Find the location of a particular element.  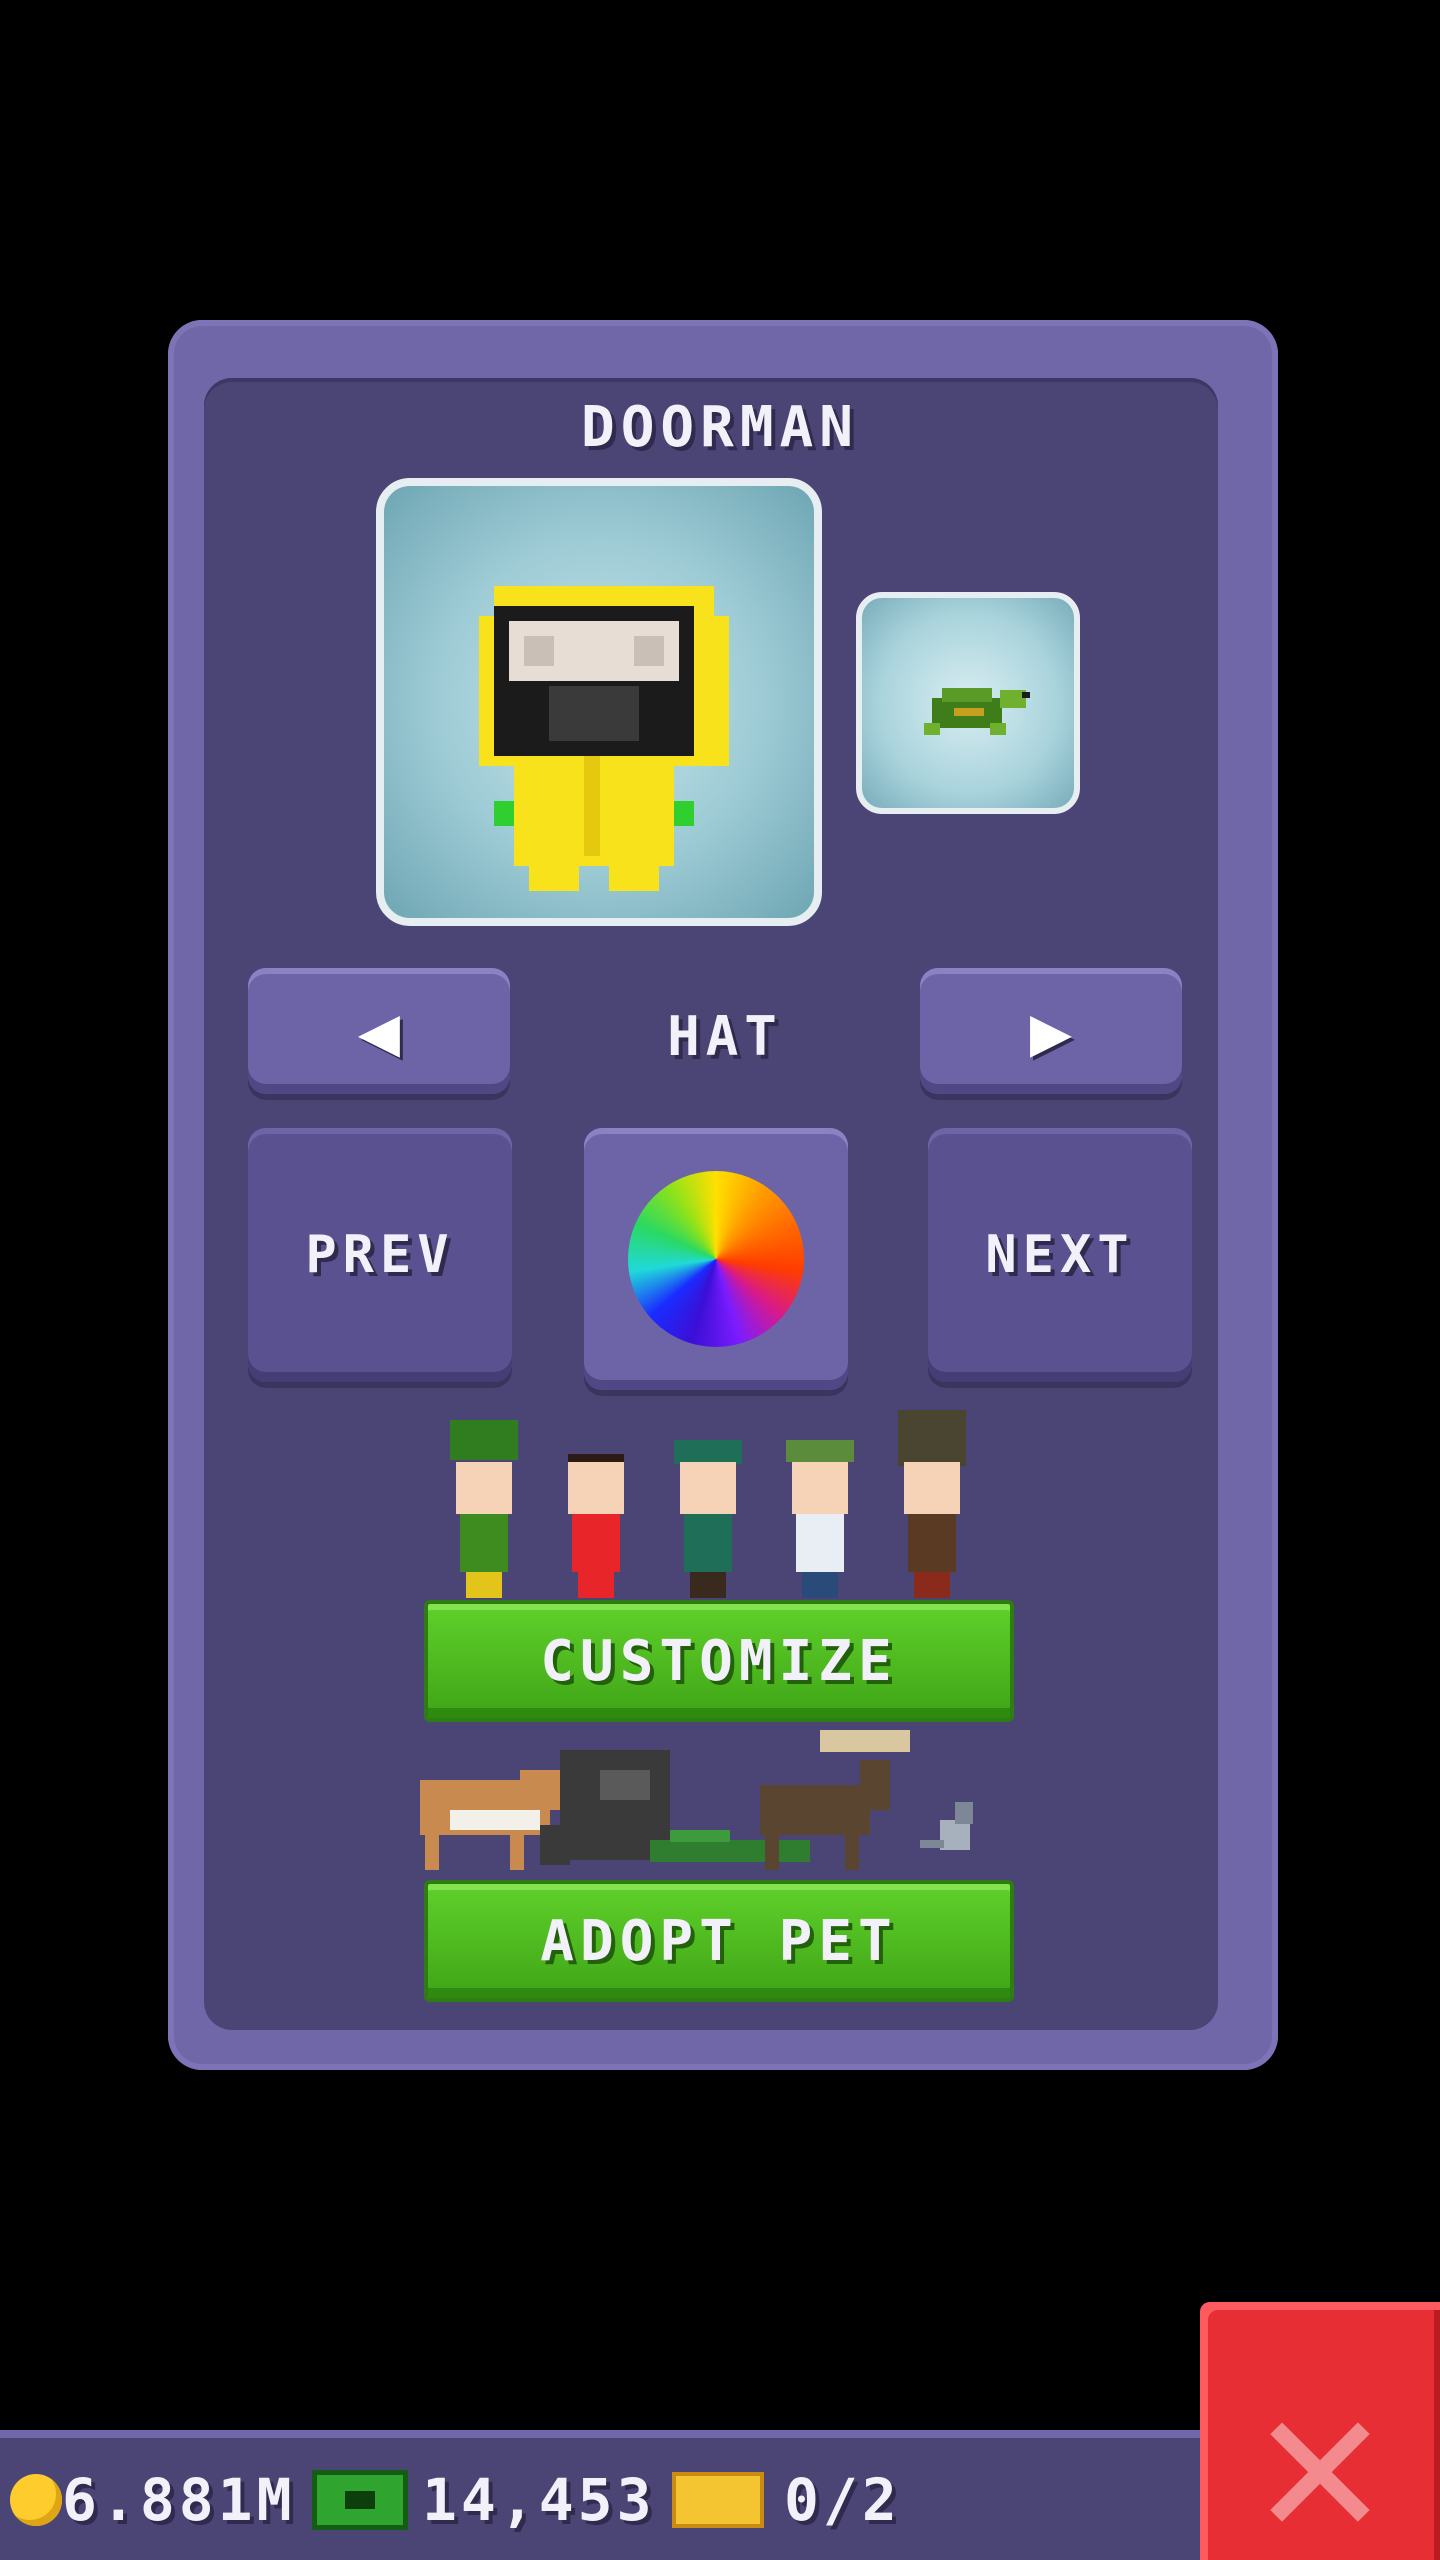

coin-icon is located at coordinates (36, 2500).